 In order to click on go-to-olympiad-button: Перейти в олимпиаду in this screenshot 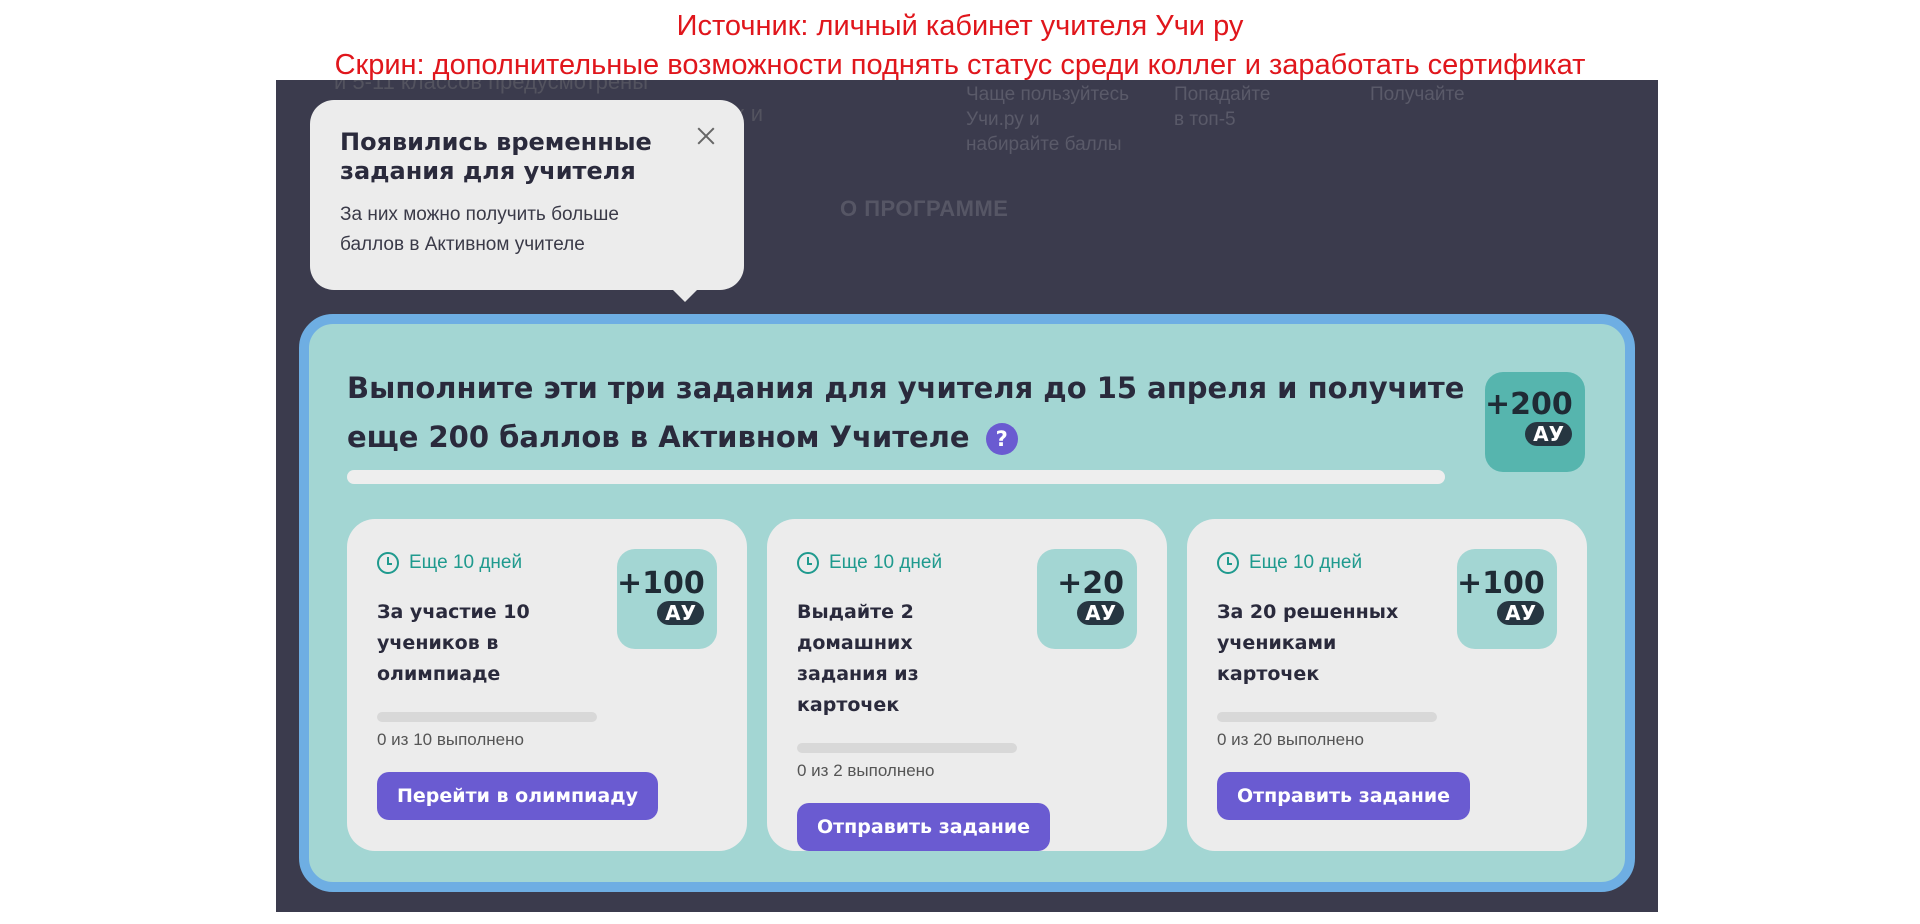, I will do `click(517, 796)`.